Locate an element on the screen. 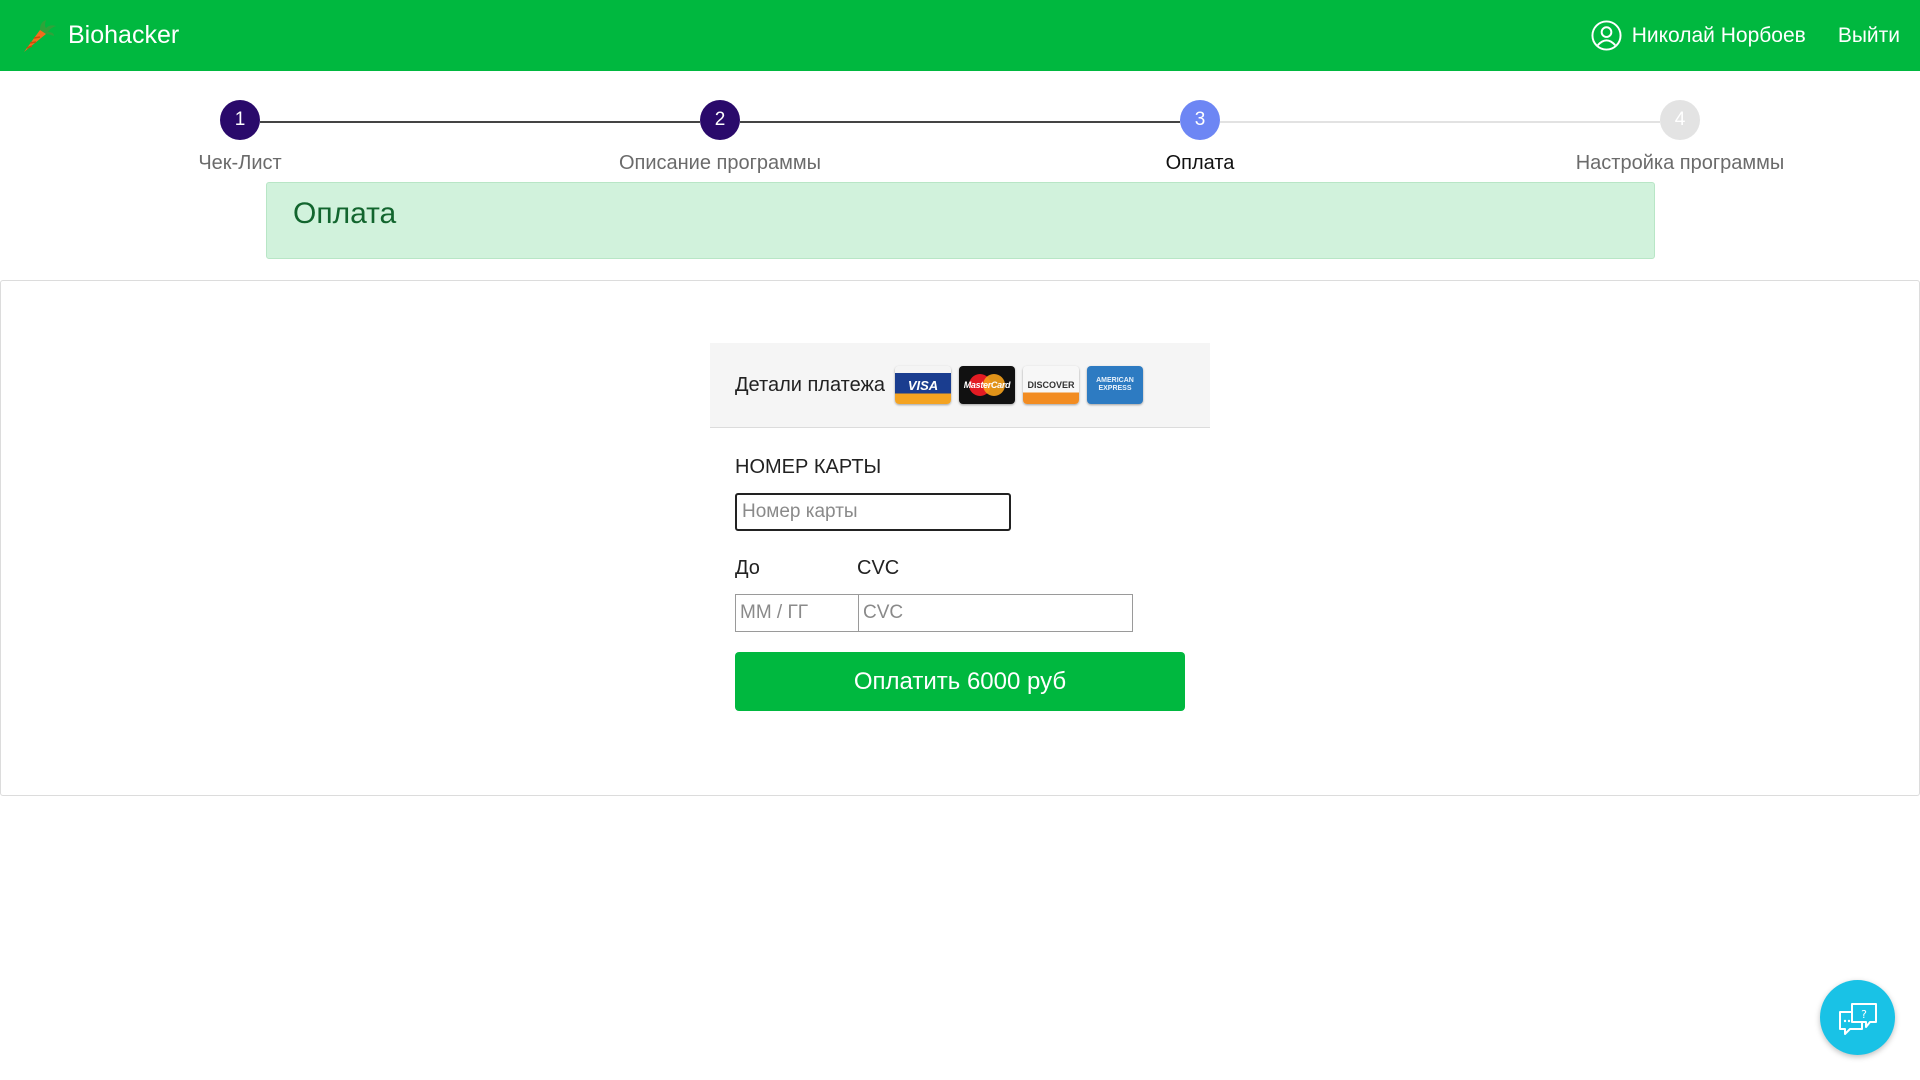  step-3-label: Оплата is located at coordinates (1200, 163).